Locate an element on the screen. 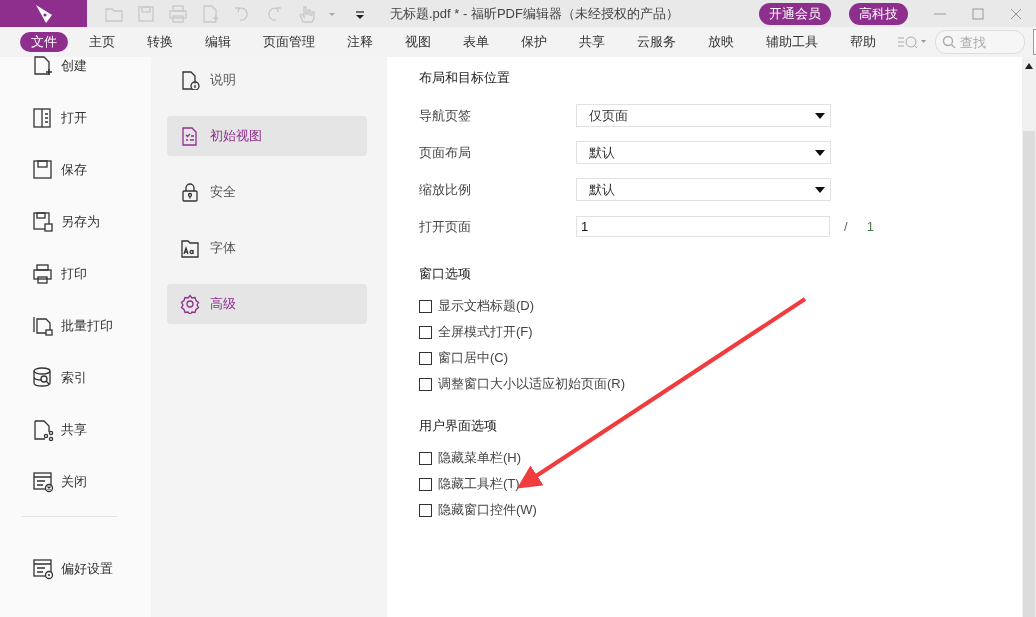  category-item: 初始视图 is located at coordinates (267, 136).